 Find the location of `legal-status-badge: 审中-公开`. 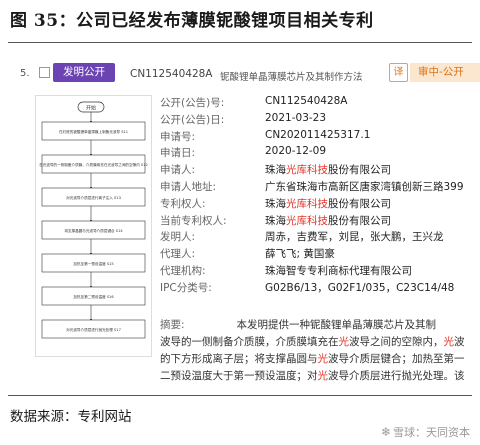

legal-status-badge: 审中-公开 is located at coordinates (445, 72).